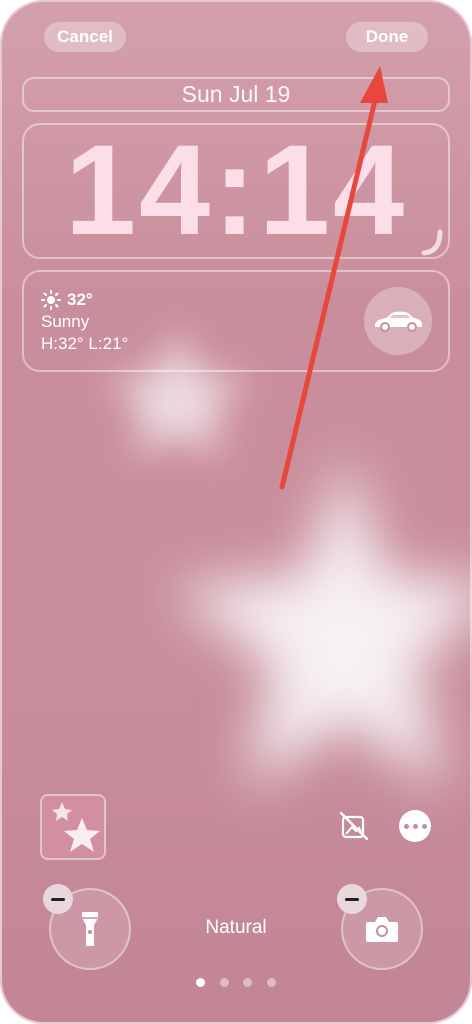 This screenshot has width=472, height=1024. Describe the element at coordinates (333, 278) in the screenshot. I see `annotation-arrow-icon` at that location.